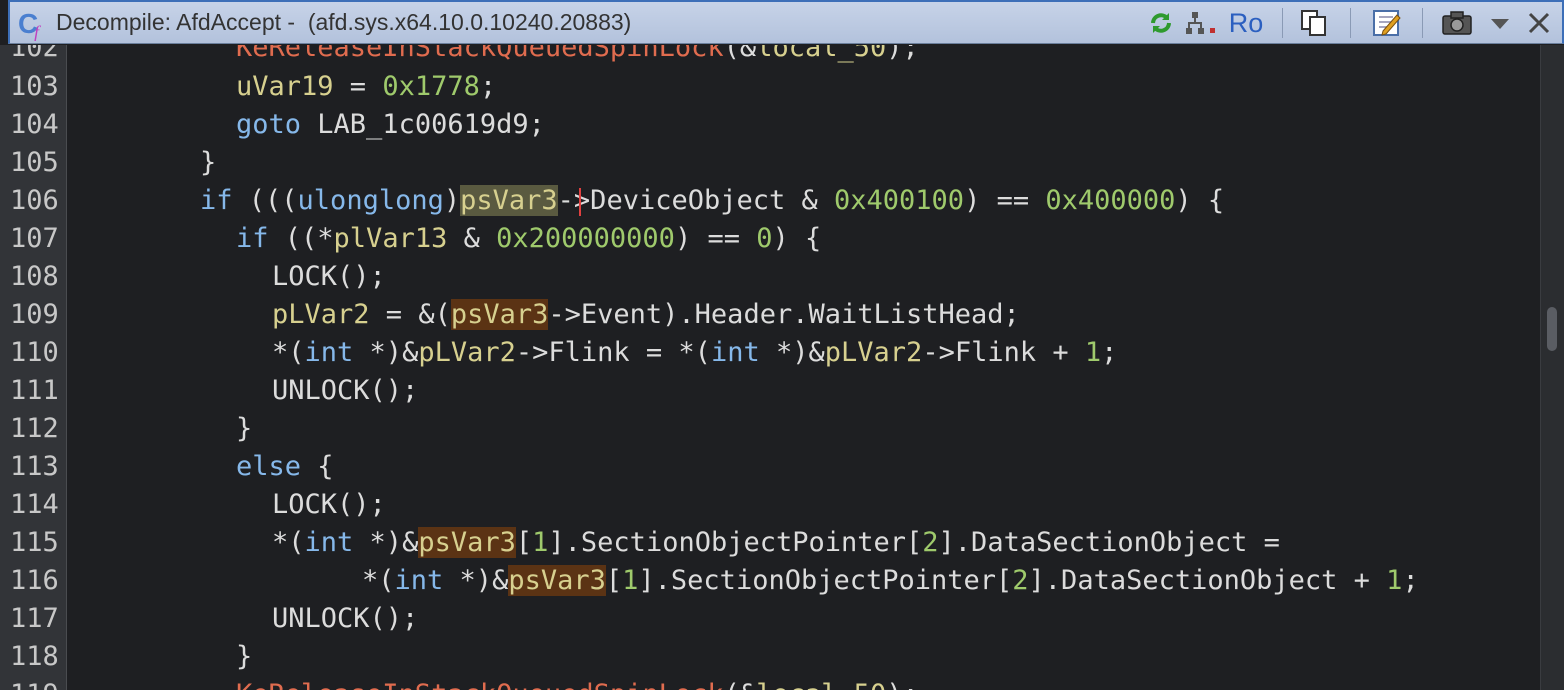 This screenshot has width=1564, height=690. Describe the element at coordinates (358, 86) in the screenshot. I see `code-token: =` at that location.